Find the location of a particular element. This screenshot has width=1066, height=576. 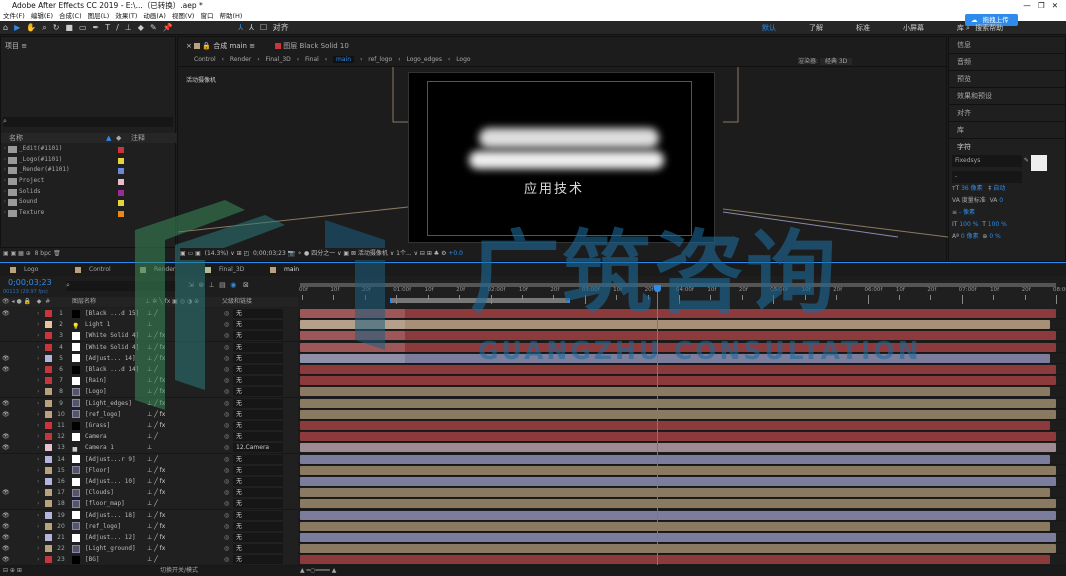

col-layer-name: 图层名称 is located at coordinates (84, 302).